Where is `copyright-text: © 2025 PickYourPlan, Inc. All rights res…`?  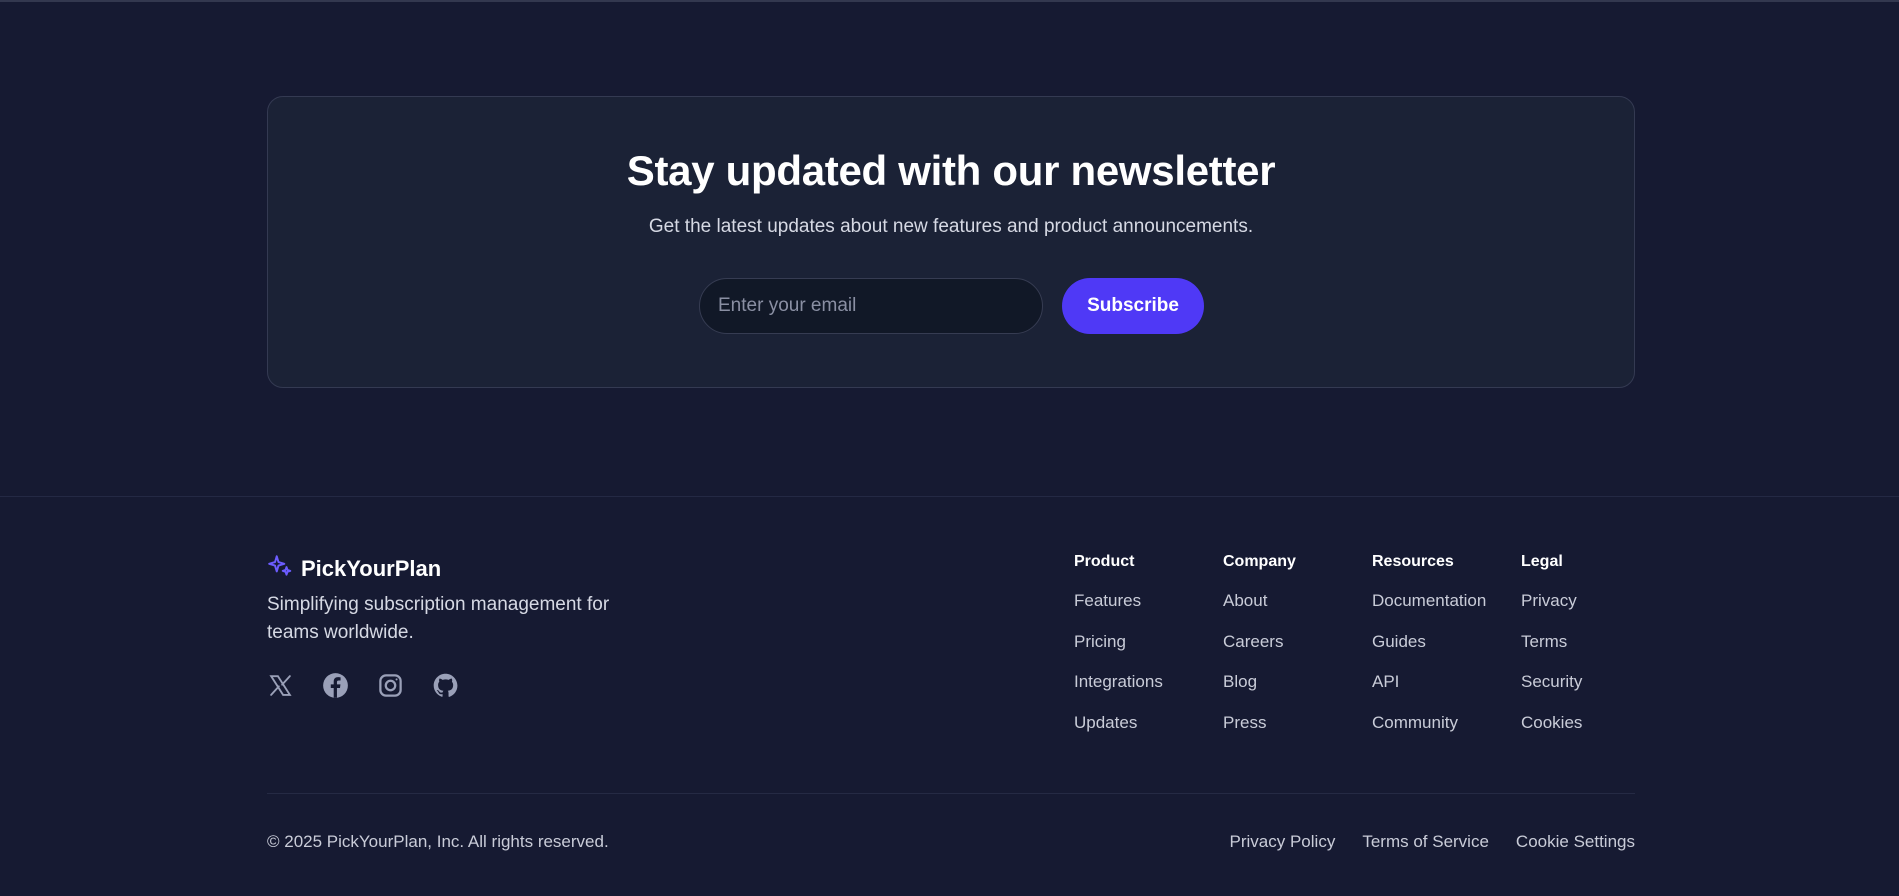 copyright-text: © 2025 PickYourPlan, Inc. All rights res… is located at coordinates (438, 841).